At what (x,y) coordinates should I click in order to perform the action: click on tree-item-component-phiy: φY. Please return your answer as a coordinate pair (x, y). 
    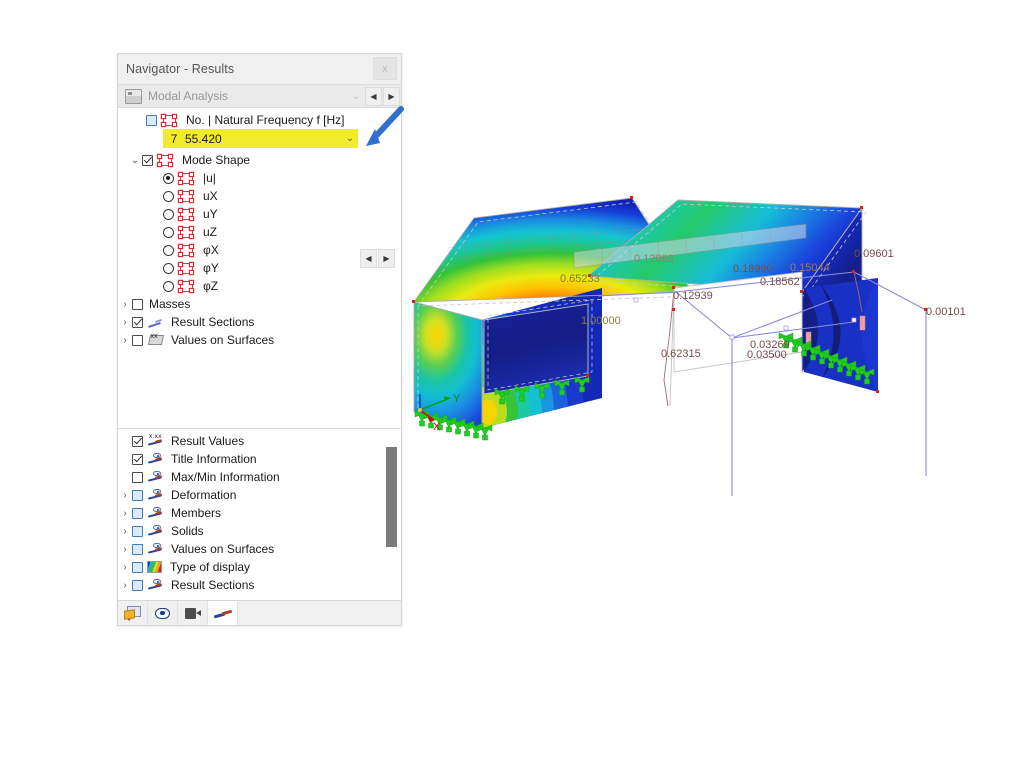
    Looking at the image, I should click on (259, 268).